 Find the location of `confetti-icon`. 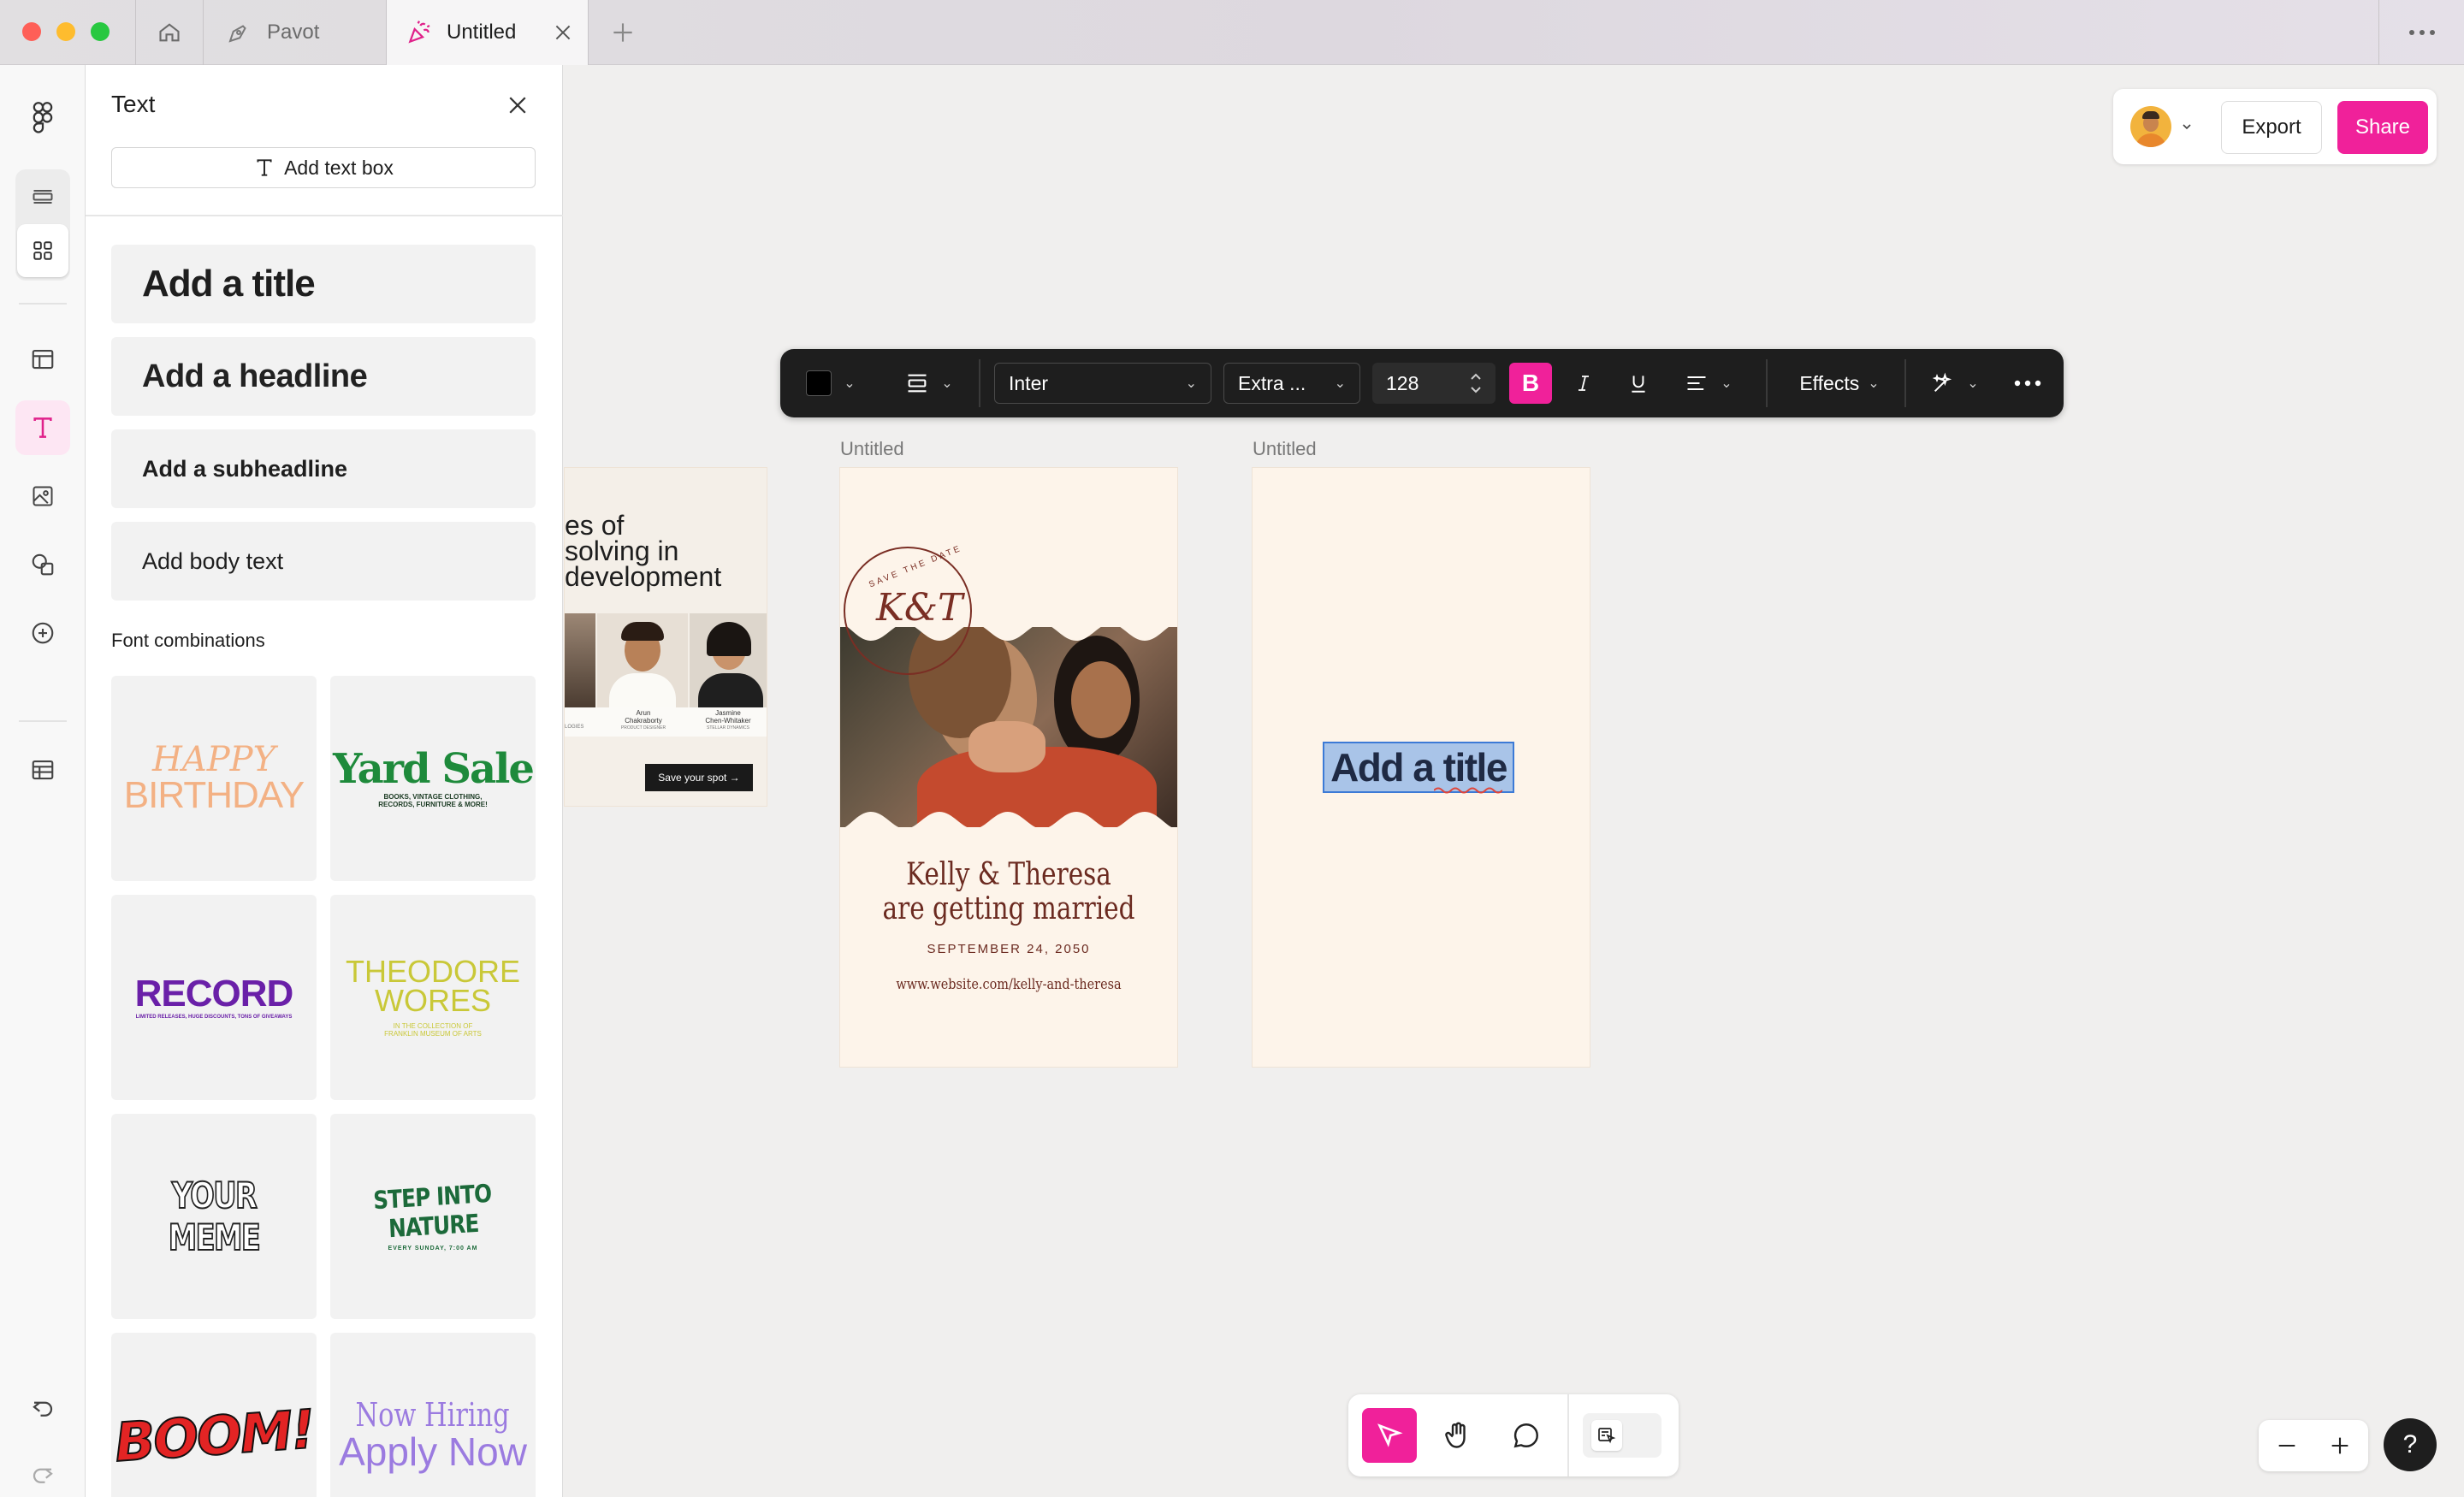

confetti-icon is located at coordinates (419, 32).